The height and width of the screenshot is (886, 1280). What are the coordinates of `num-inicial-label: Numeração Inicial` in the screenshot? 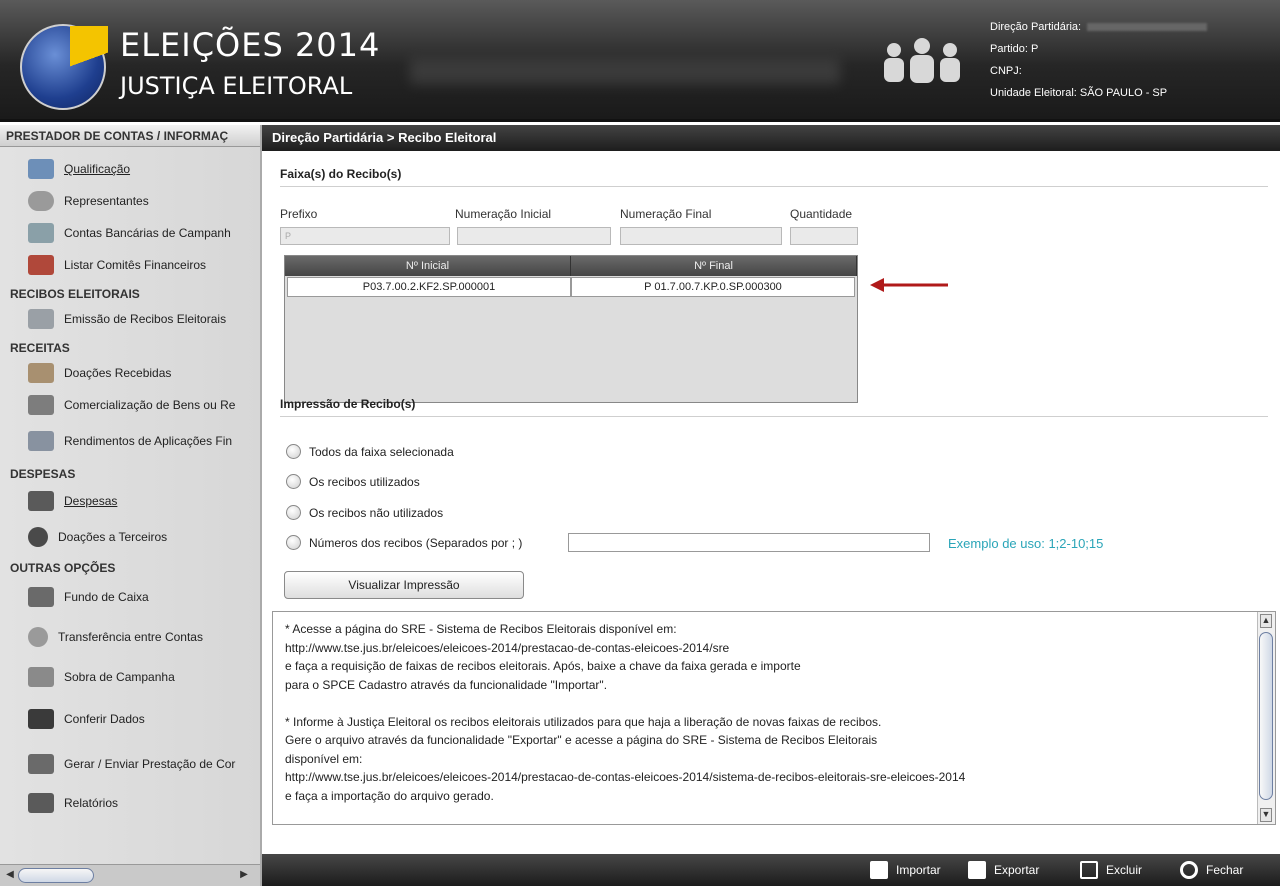 It's located at (503, 214).